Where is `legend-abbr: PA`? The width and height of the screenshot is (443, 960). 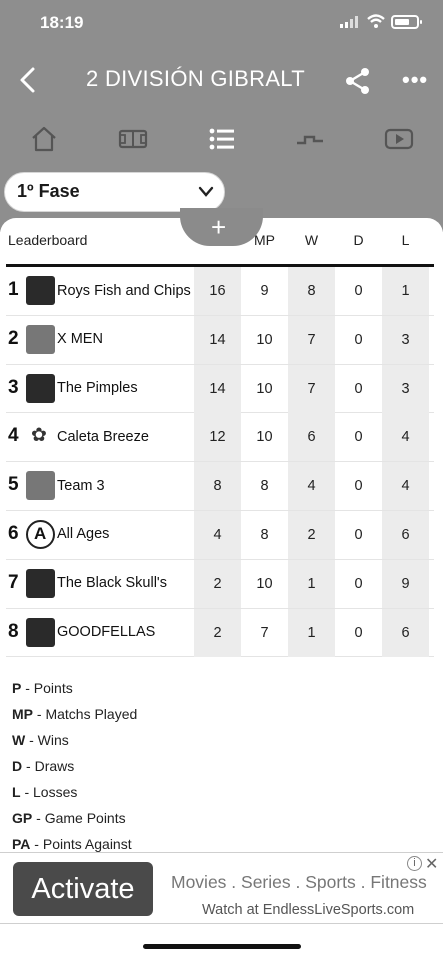 legend-abbr: PA is located at coordinates (21, 844).